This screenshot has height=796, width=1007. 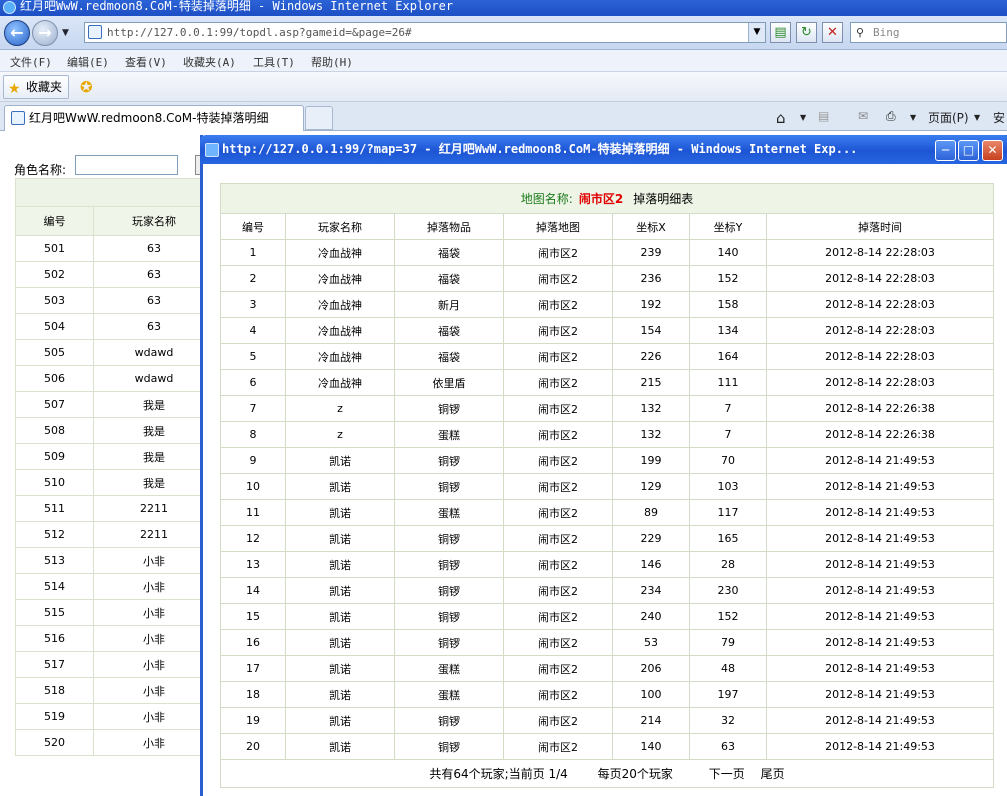 What do you see at coordinates (663, 199) in the screenshot?
I see `caption-suffix: 掉落明细表` at bounding box center [663, 199].